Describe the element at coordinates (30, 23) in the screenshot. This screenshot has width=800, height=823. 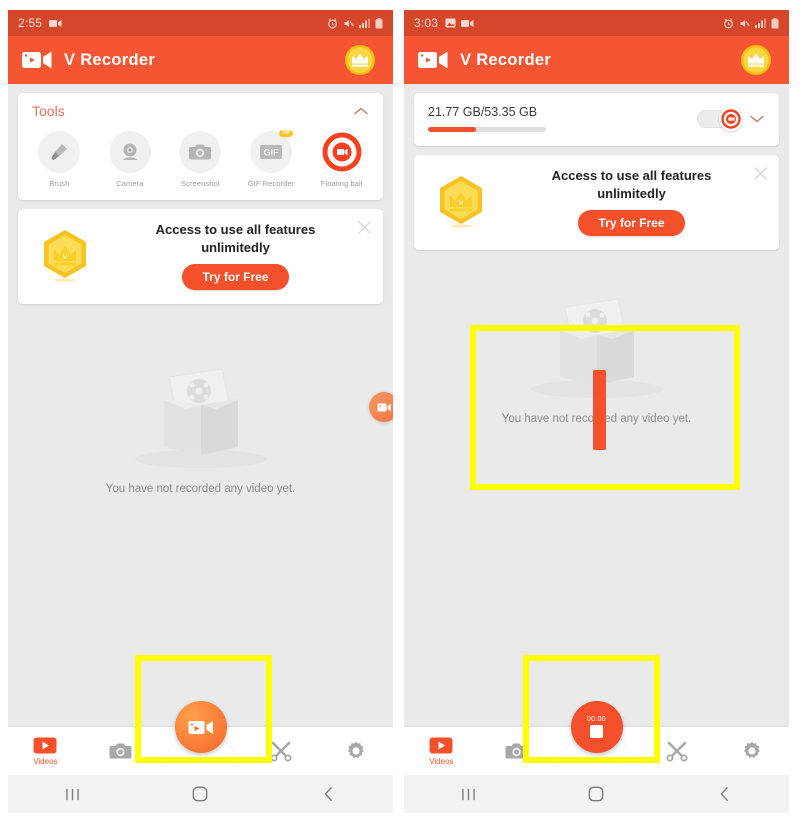
I see `status-bar-time: 2:55` at that location.